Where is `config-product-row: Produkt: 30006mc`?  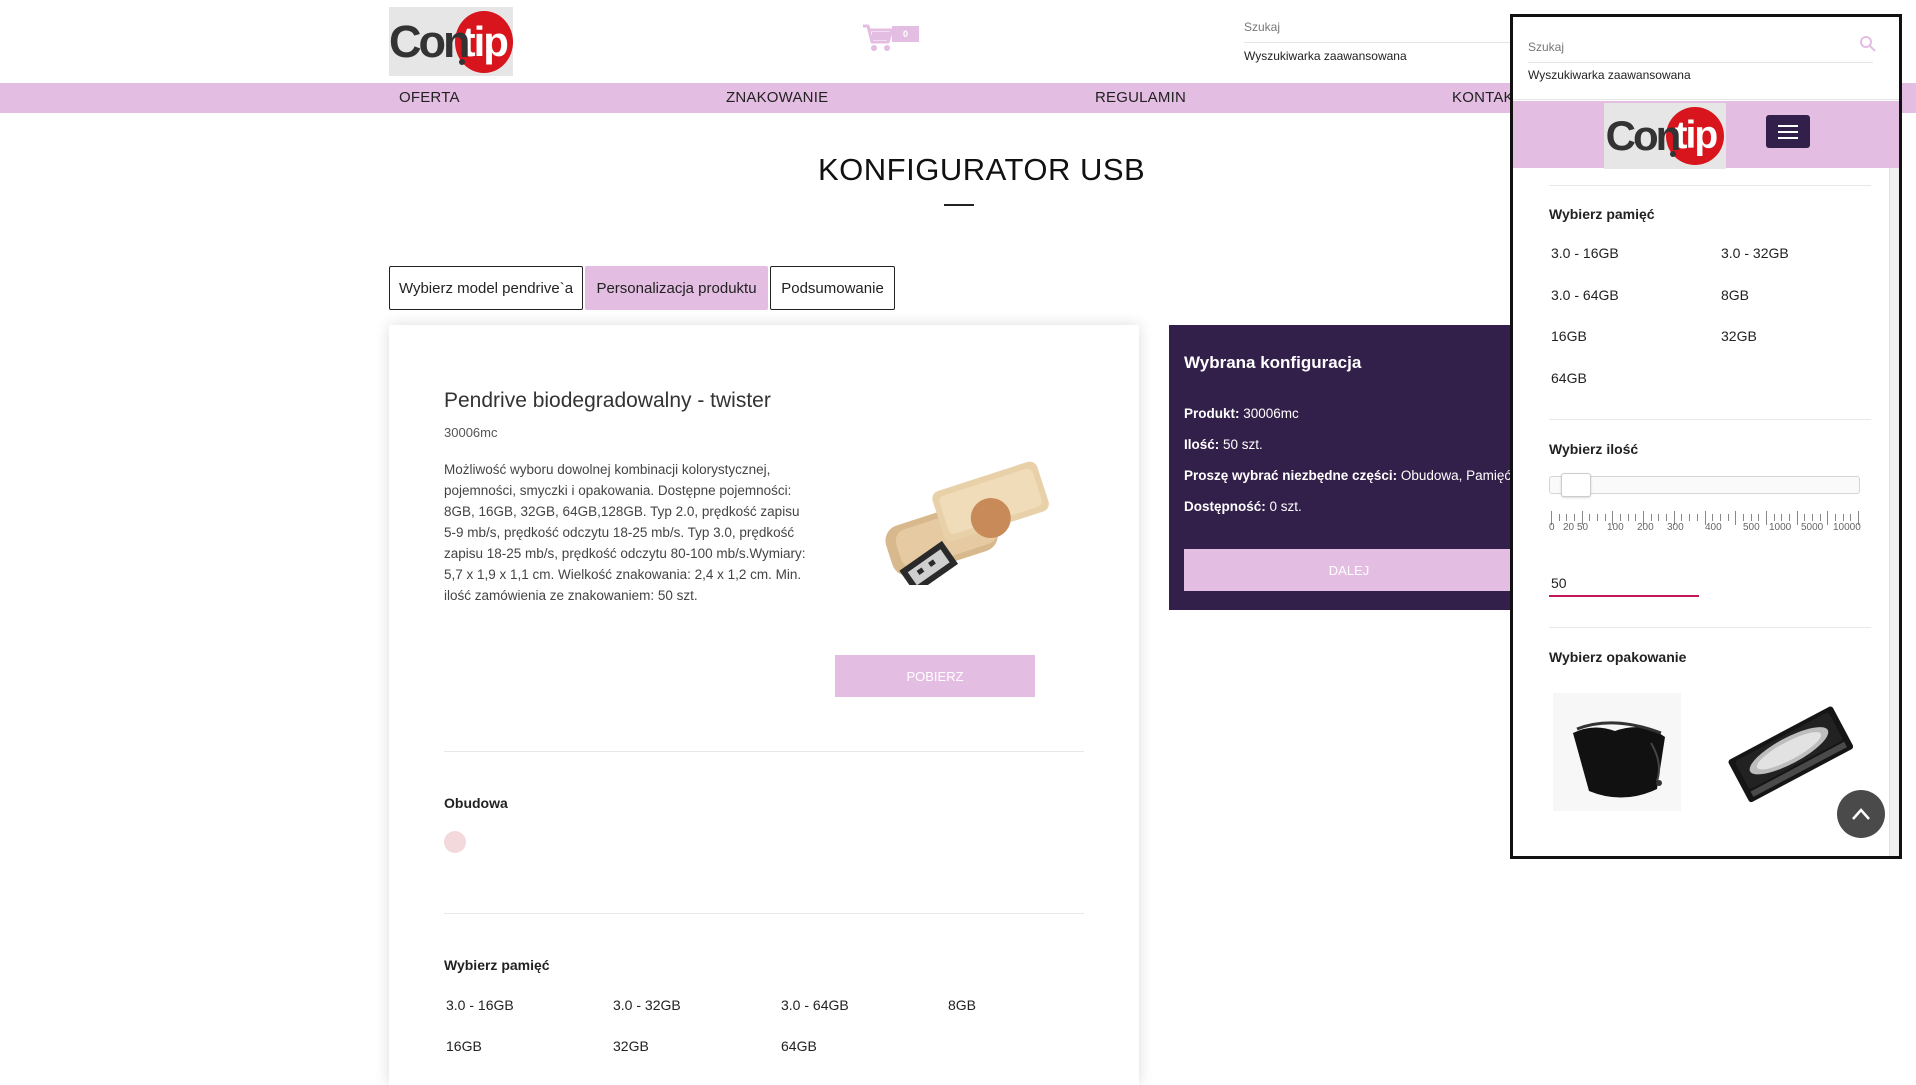
config-product-row: Produkt: 30006mc is located at coordinates (1241, 413).